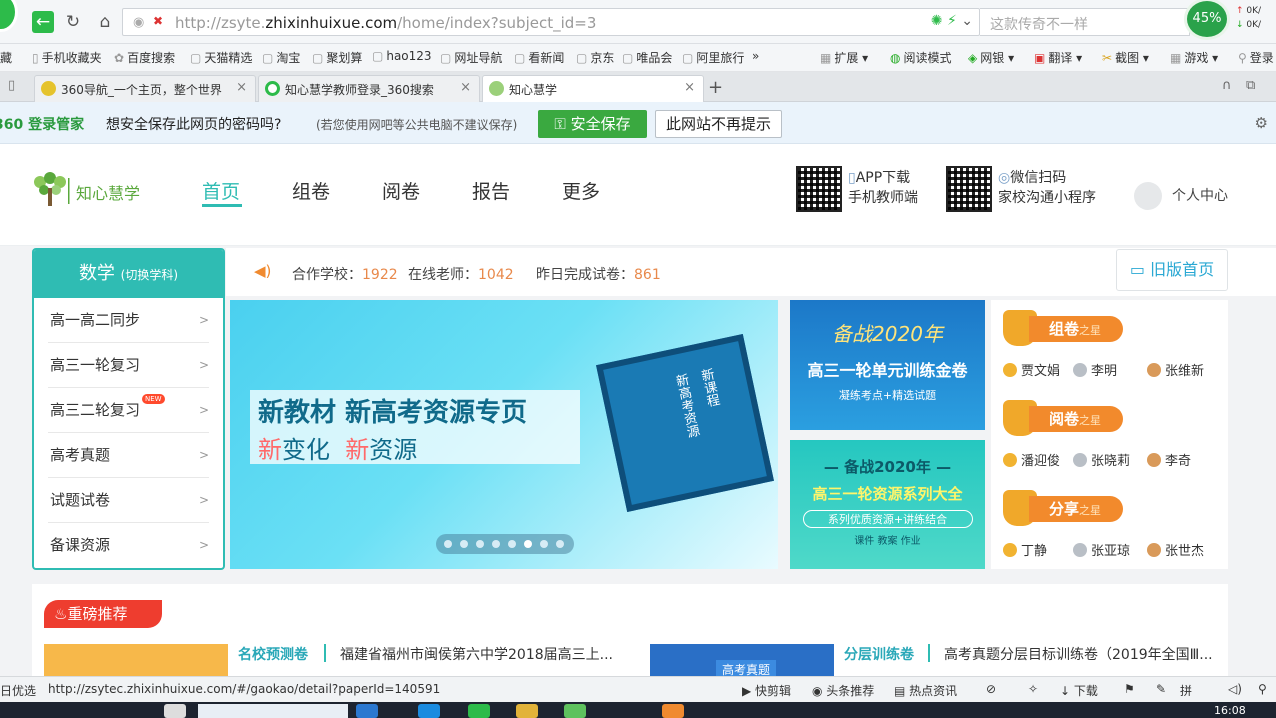 This screenshot has width=1276, height=718. I want to click on ime-indicator: 拼, so click(1186, 690).